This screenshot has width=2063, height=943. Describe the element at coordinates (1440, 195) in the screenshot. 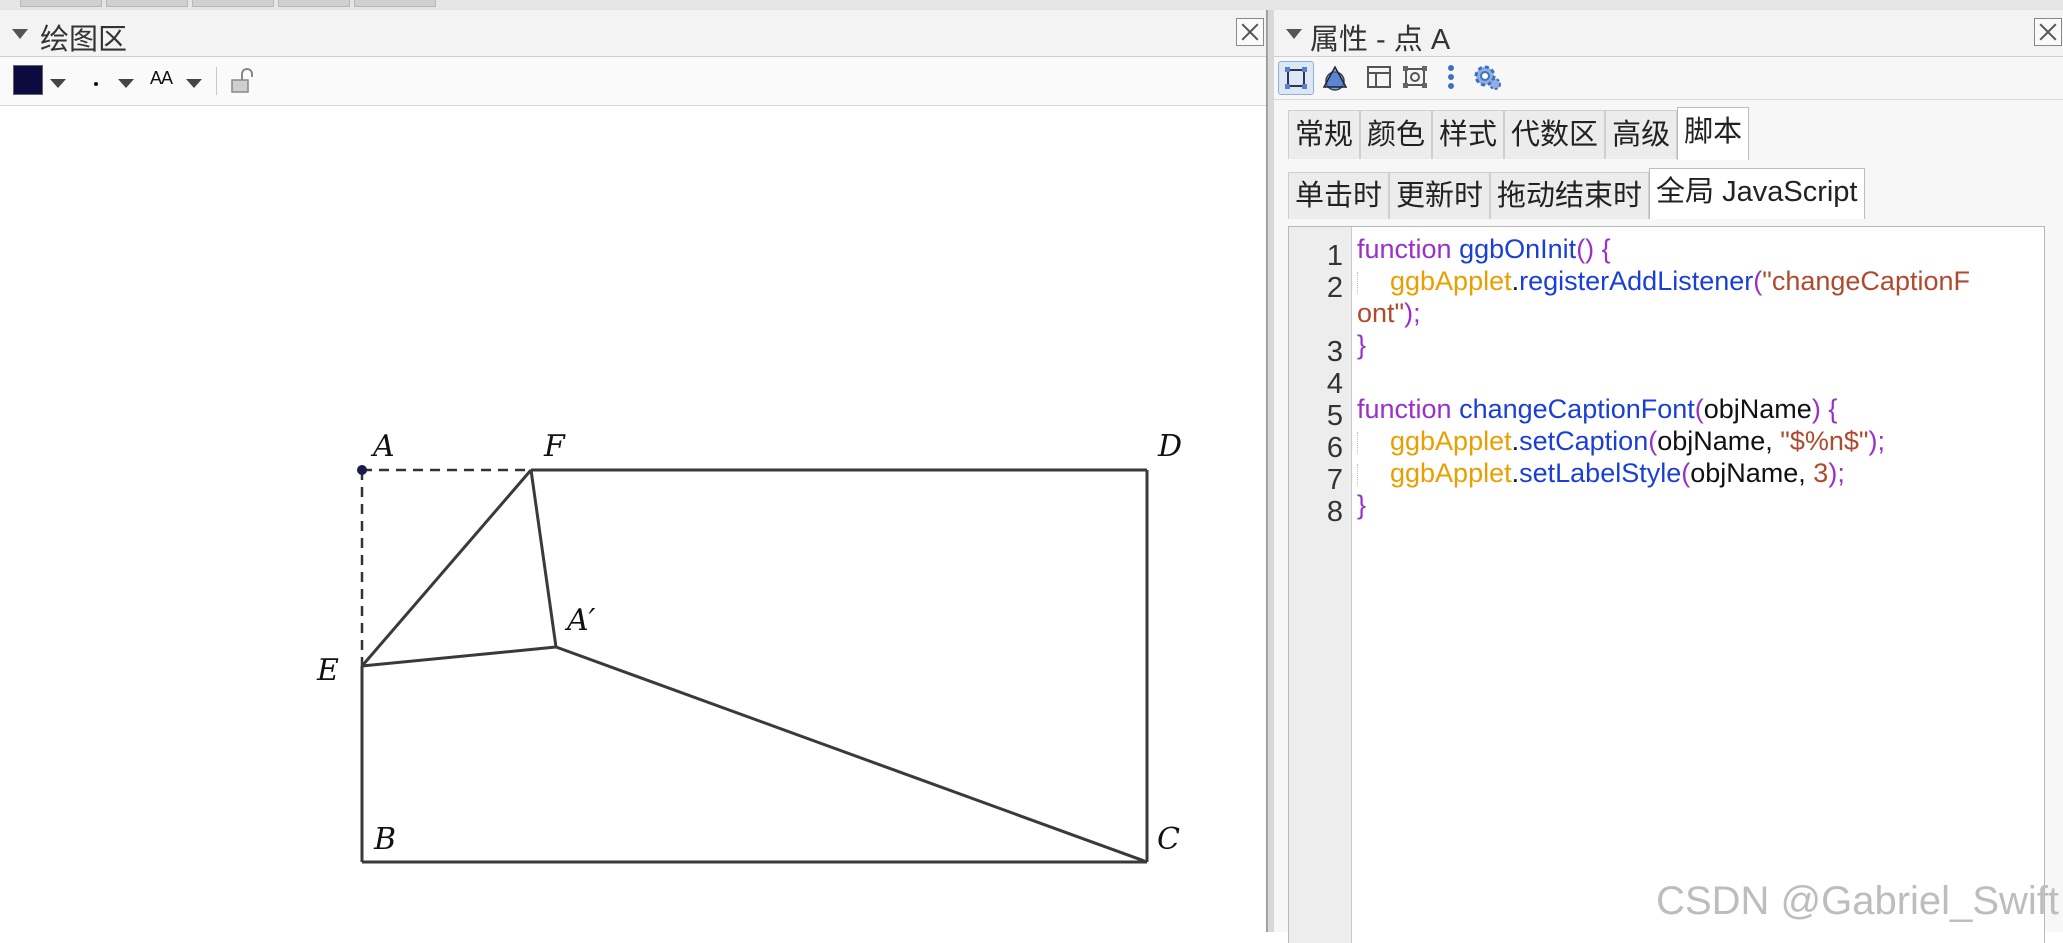

I see `tab-on-update: 更新时` at that location.